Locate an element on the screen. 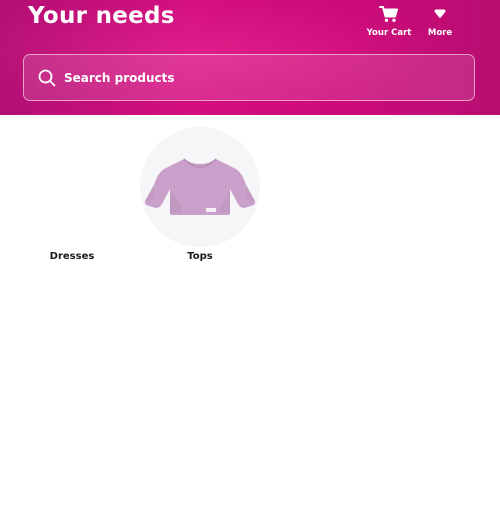 This screenshot has width=500, height=518. category-dresses: Dresses is located at coordinates (72, 199).